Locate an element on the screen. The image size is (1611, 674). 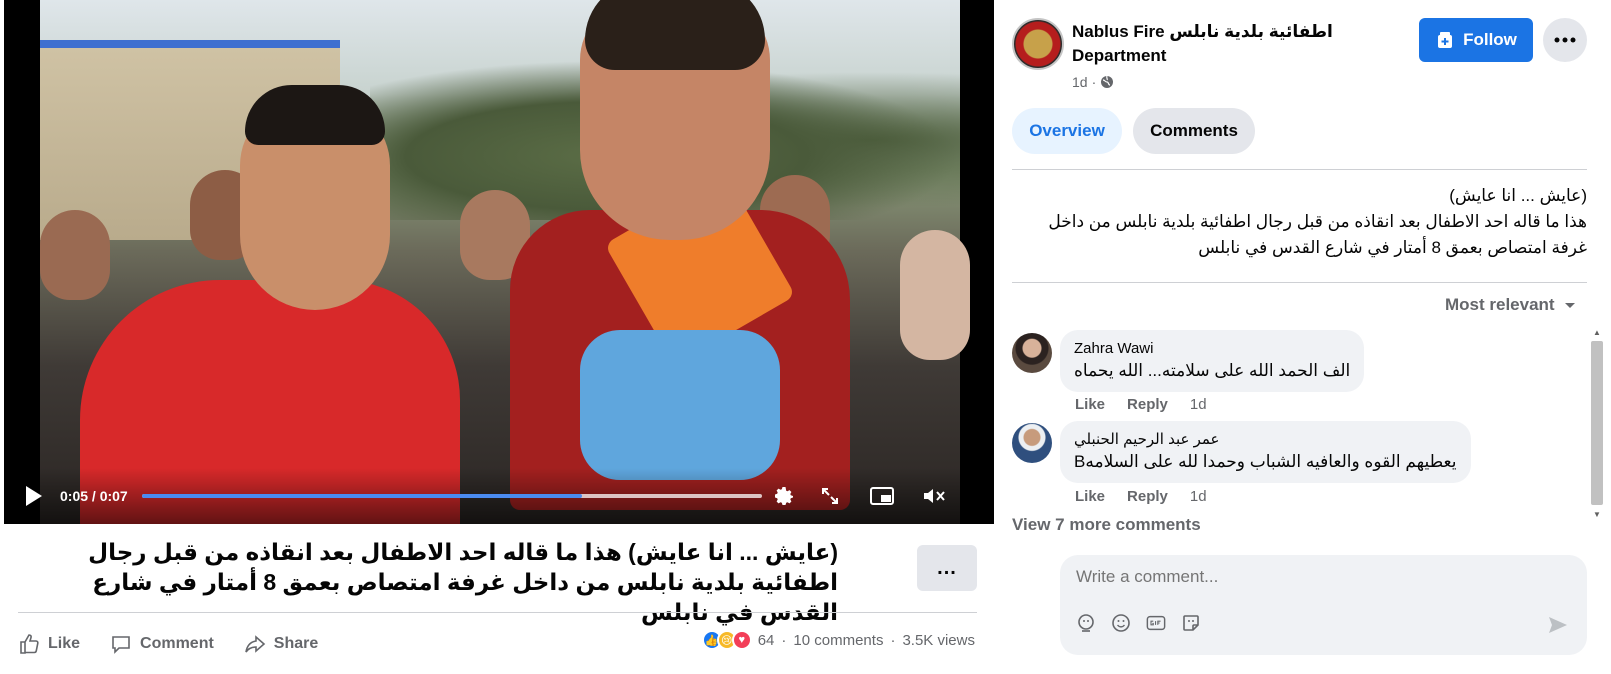
fullscreen-icon is located at coordinates (830, 496).